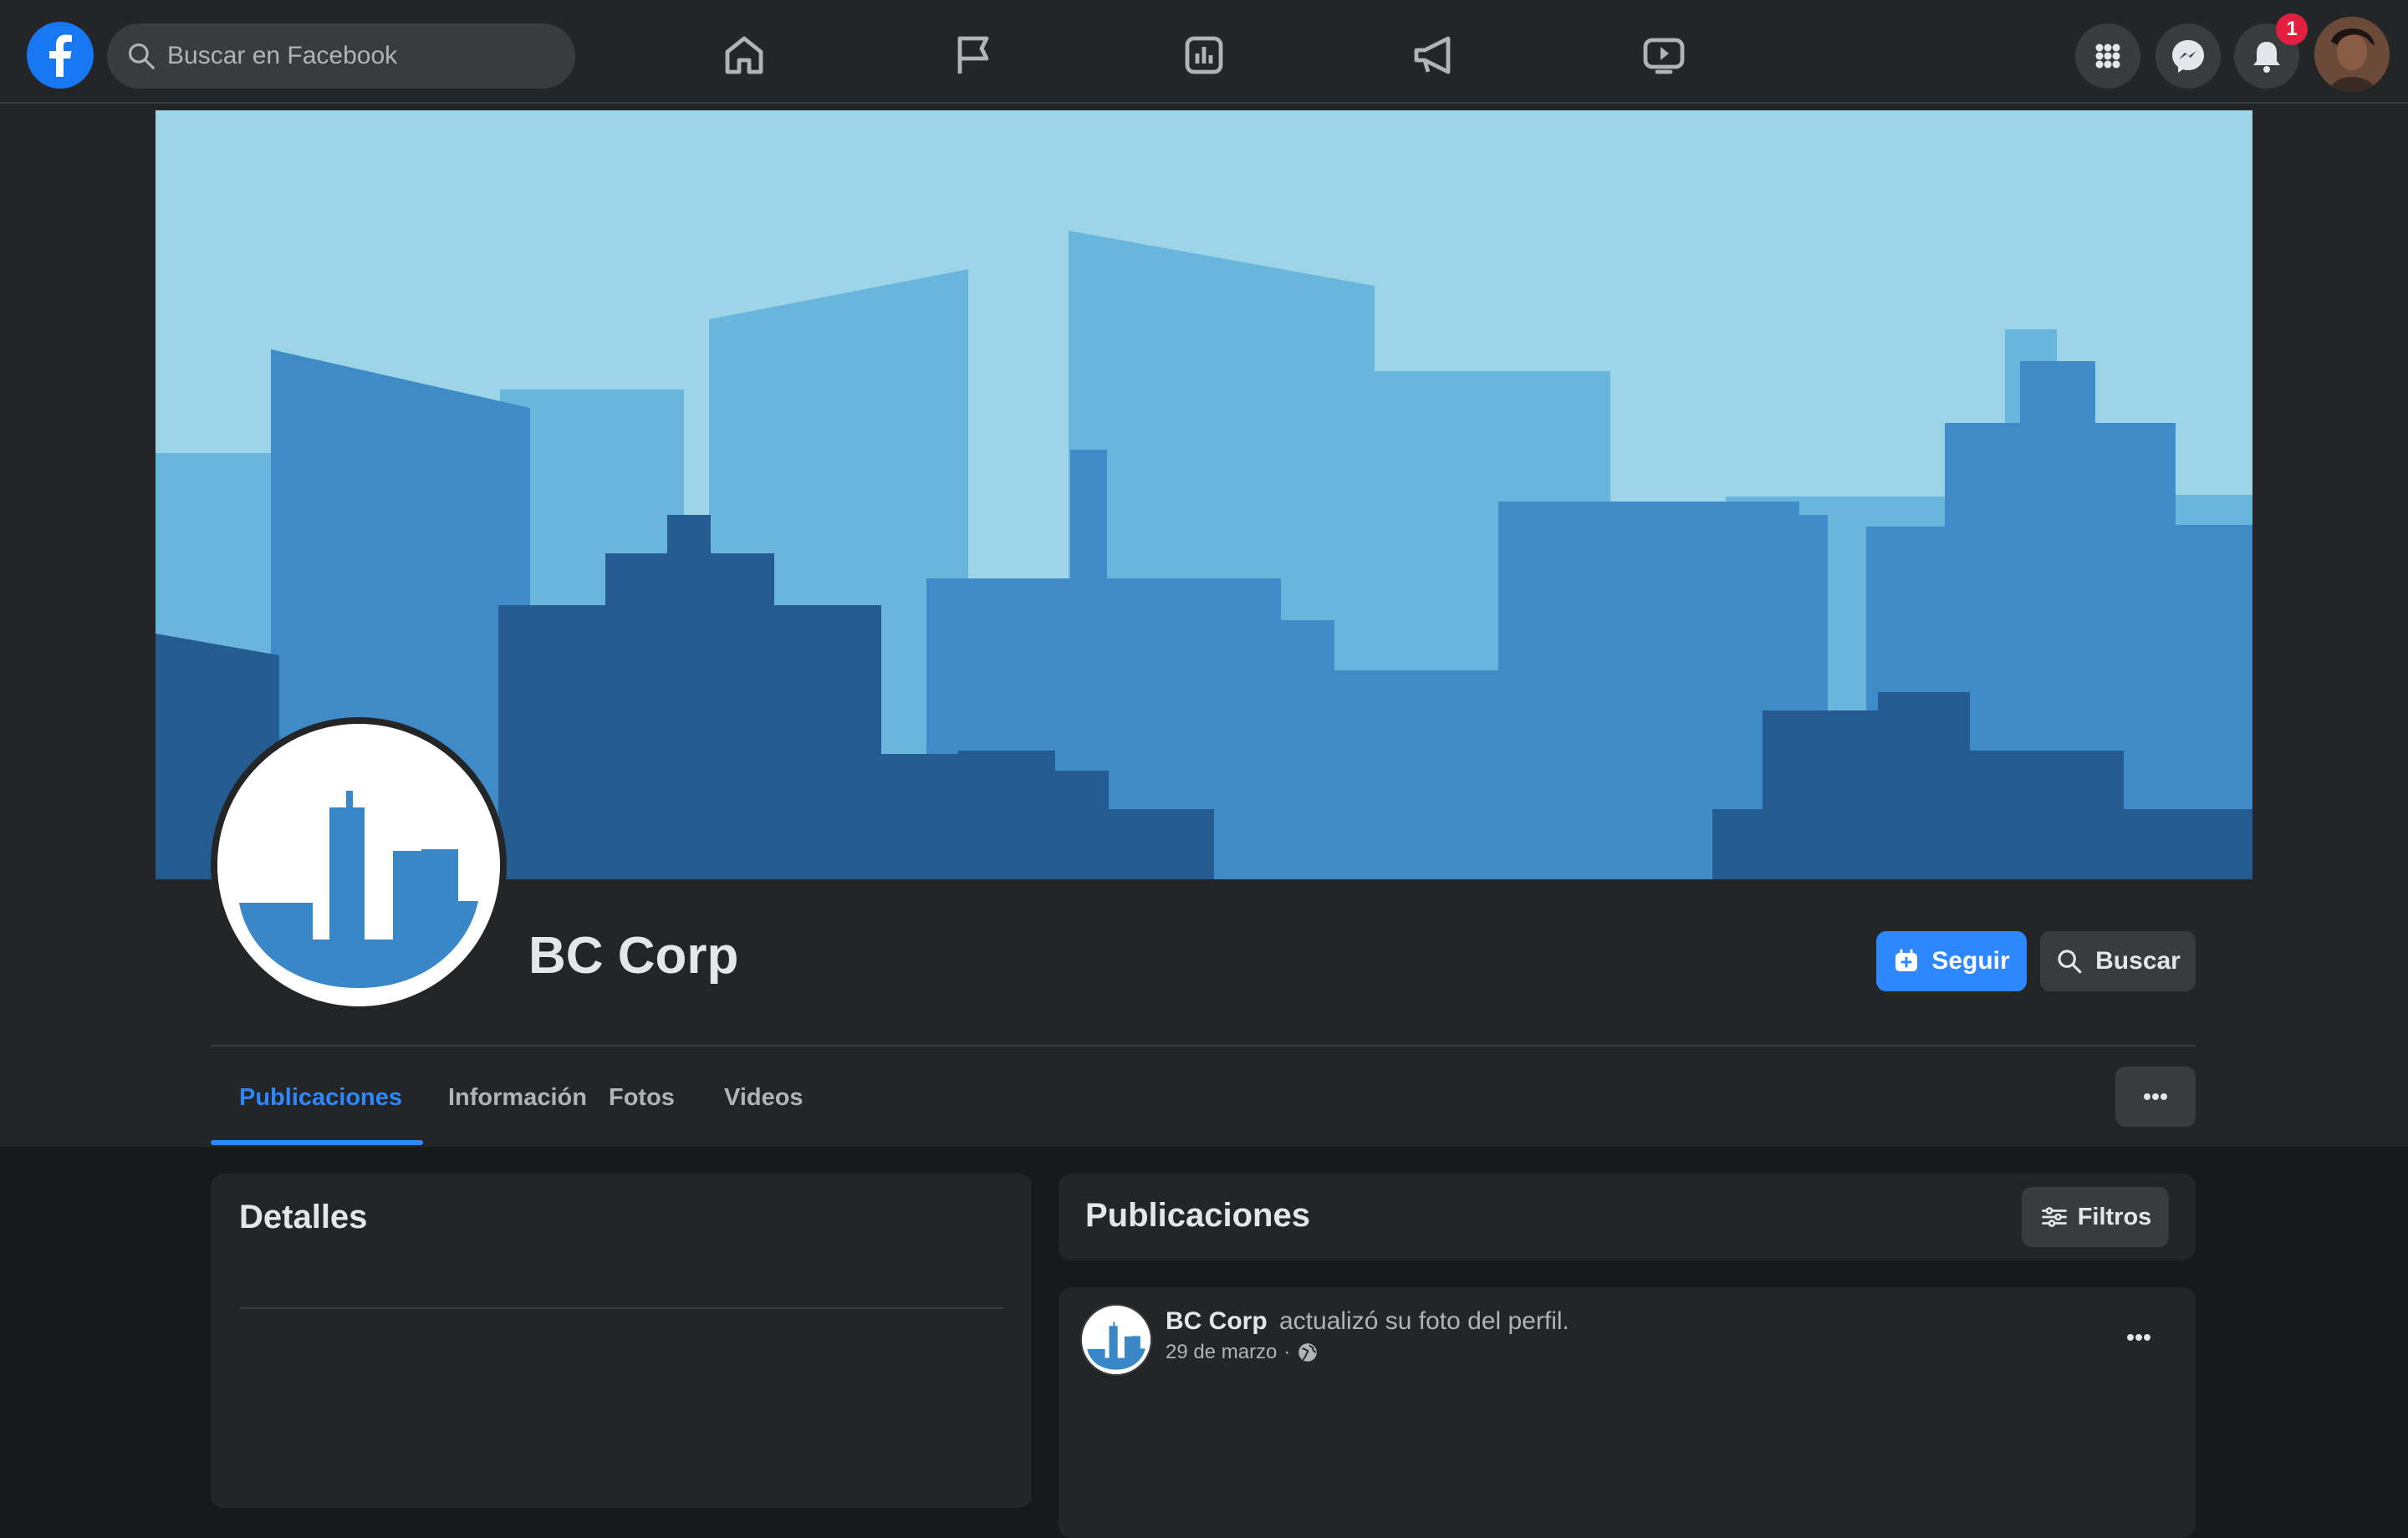 The height and width of the screenshot is (1538, 2408). I want to click on messenger-icon, so click(2188, 57).